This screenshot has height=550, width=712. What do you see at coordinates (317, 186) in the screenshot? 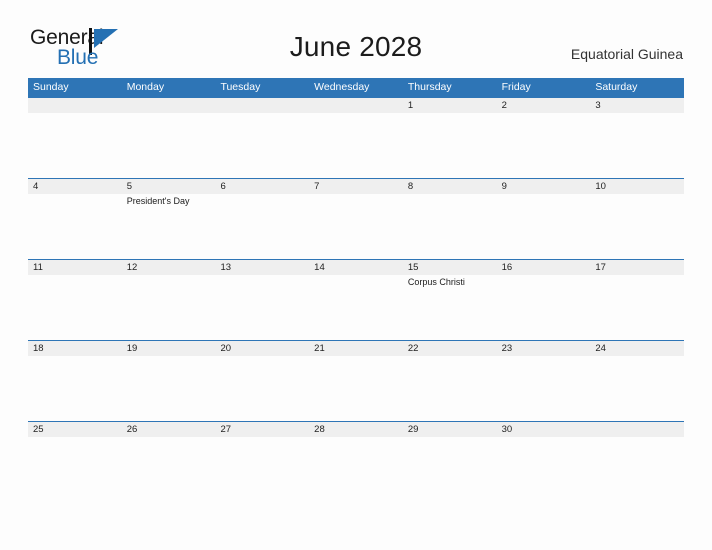
I see `day-number: 7` at bounding box center [317, 186].